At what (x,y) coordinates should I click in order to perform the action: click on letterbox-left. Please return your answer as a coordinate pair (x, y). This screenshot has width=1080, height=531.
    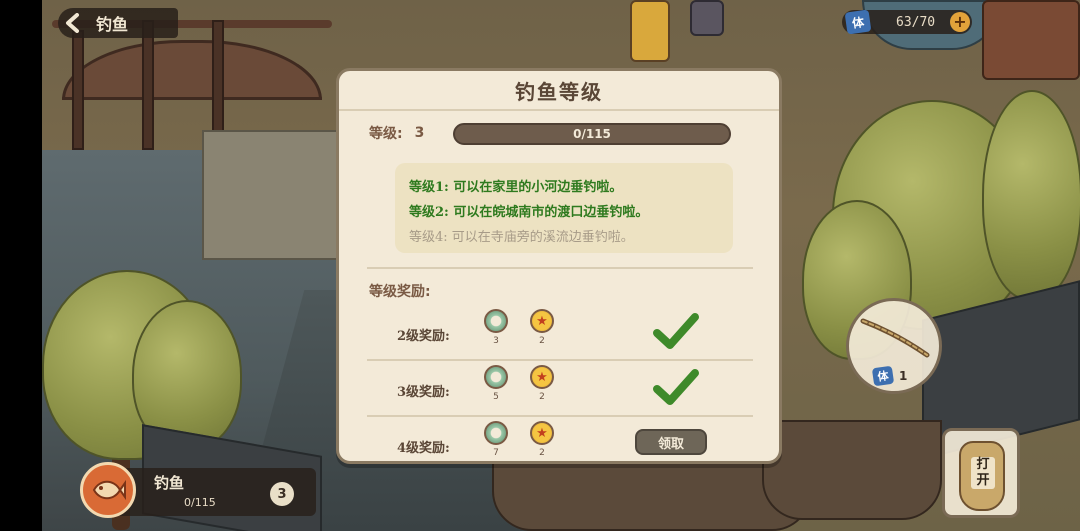
    Looking at the image, I should click on (21, 265).